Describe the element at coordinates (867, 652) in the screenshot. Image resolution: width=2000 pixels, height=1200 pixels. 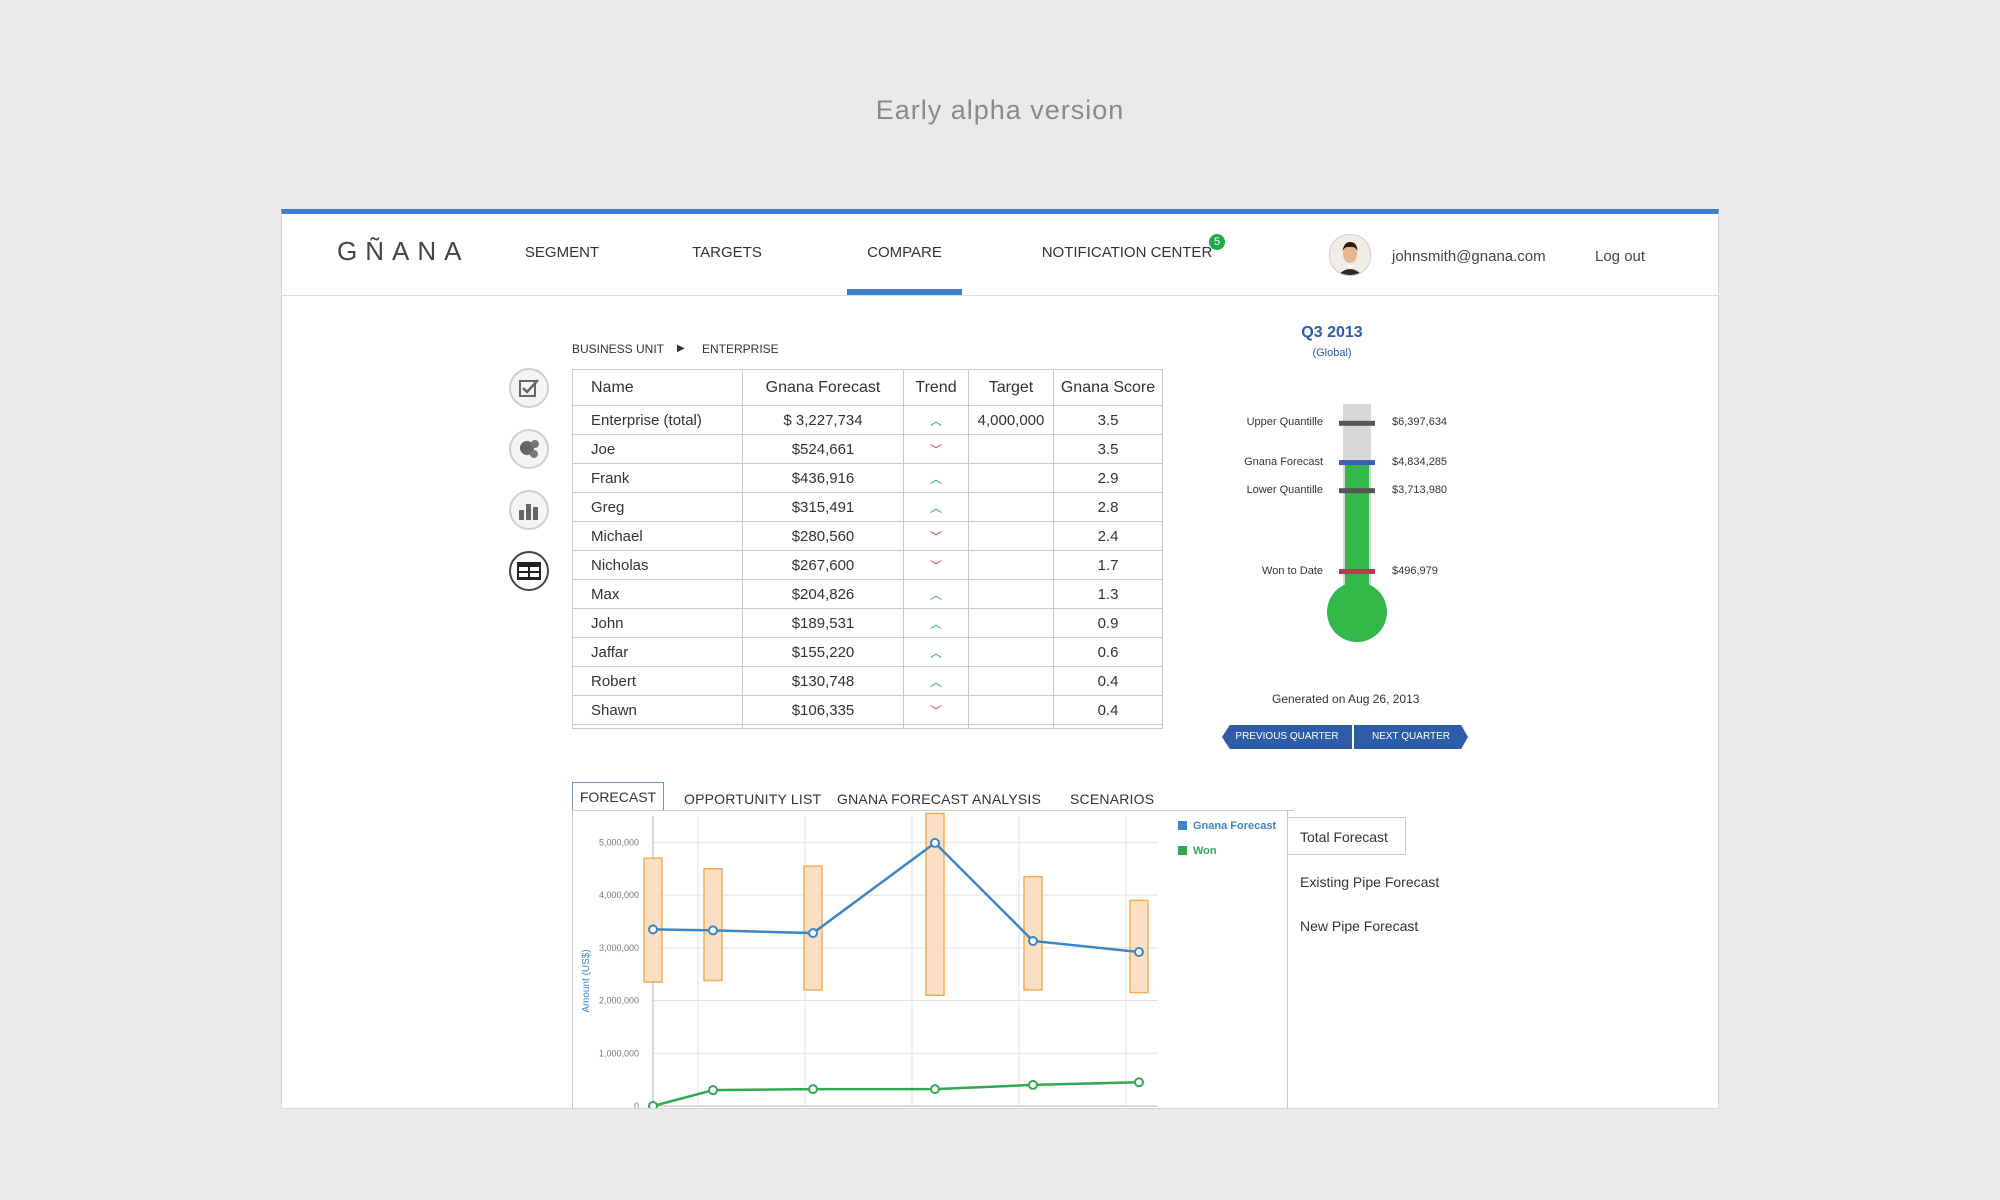
I see `table-row: Jaffar $155,220 ︿ 0.6` at that location.